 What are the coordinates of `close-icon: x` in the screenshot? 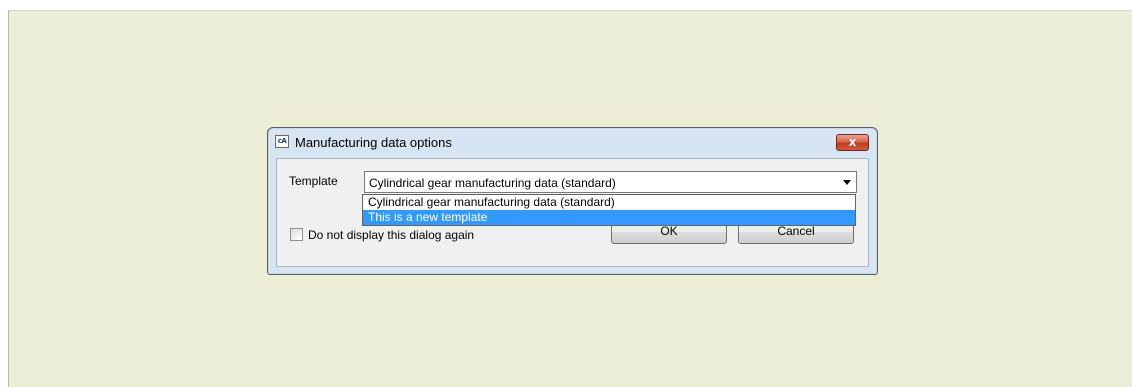 It's located at (852, 142).